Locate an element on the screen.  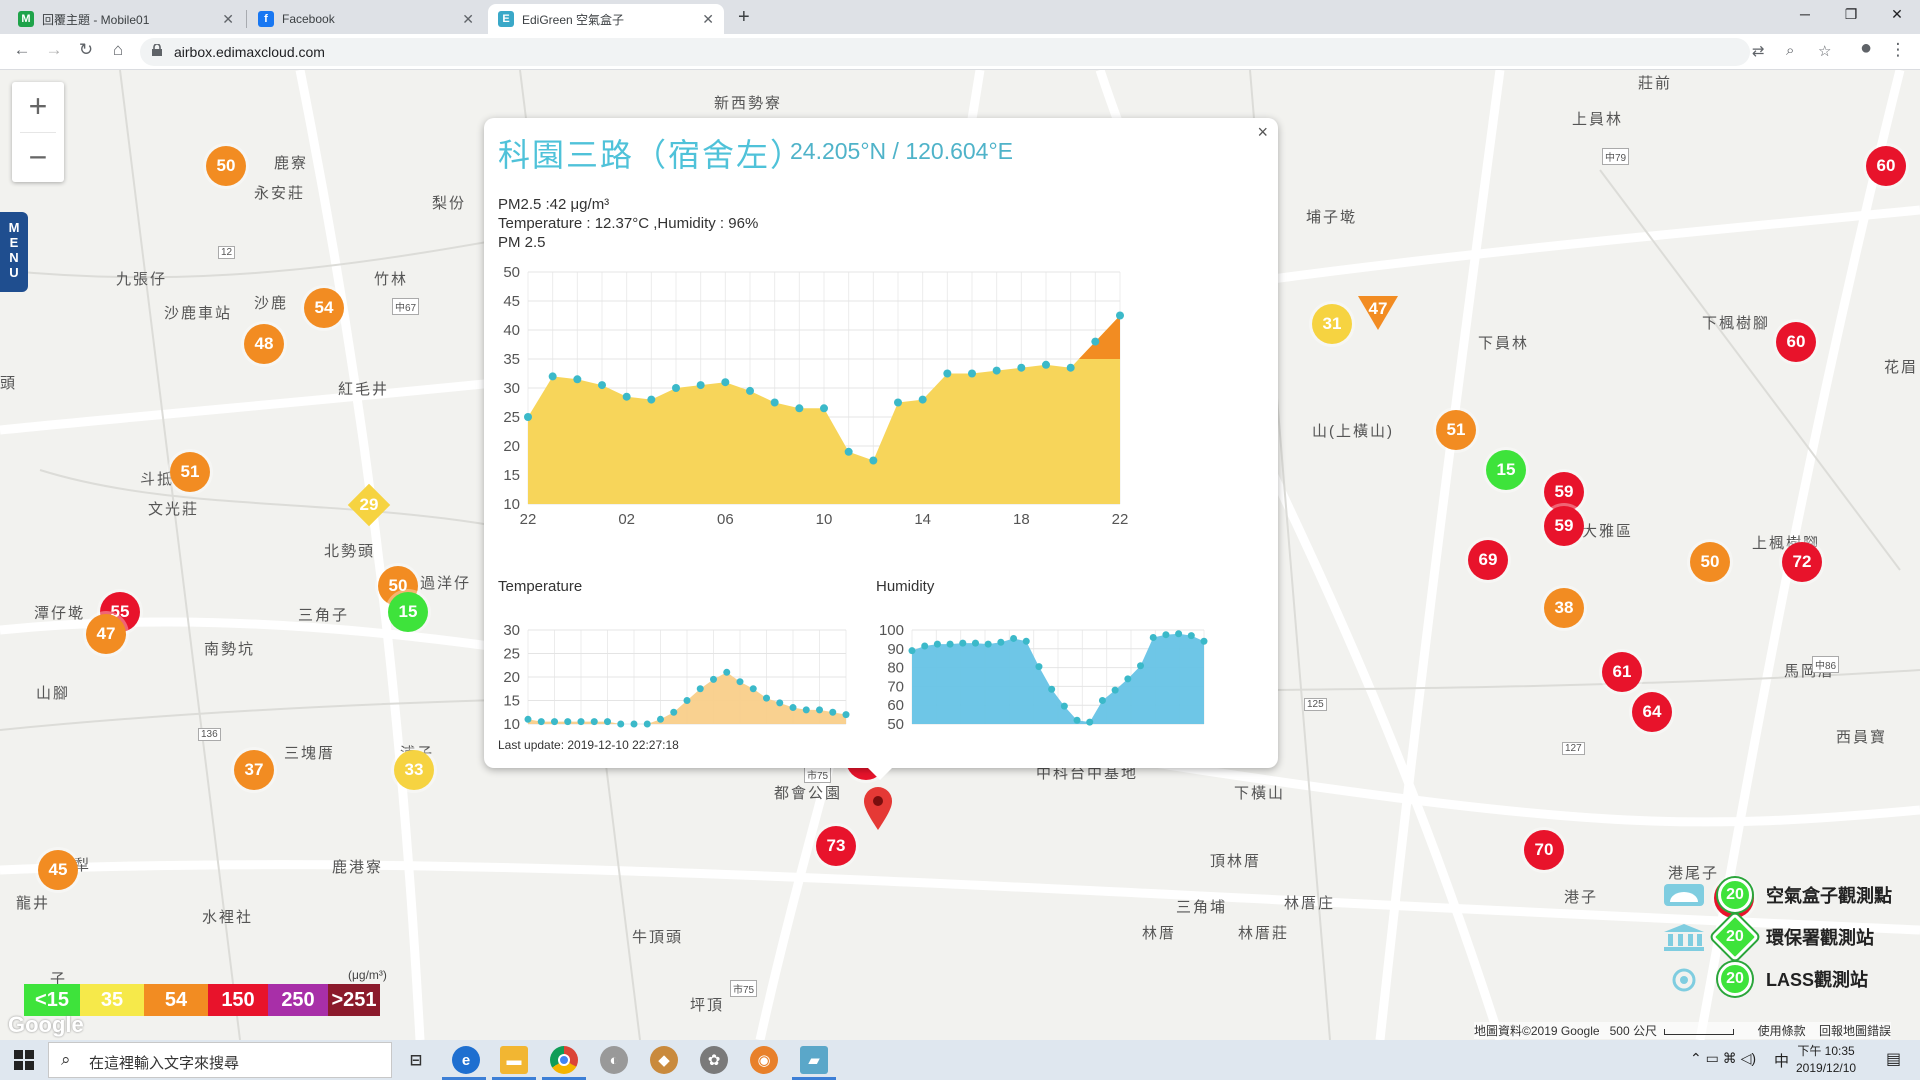
task-view-icon: ⊟ is located at coordinates (416, 1060).